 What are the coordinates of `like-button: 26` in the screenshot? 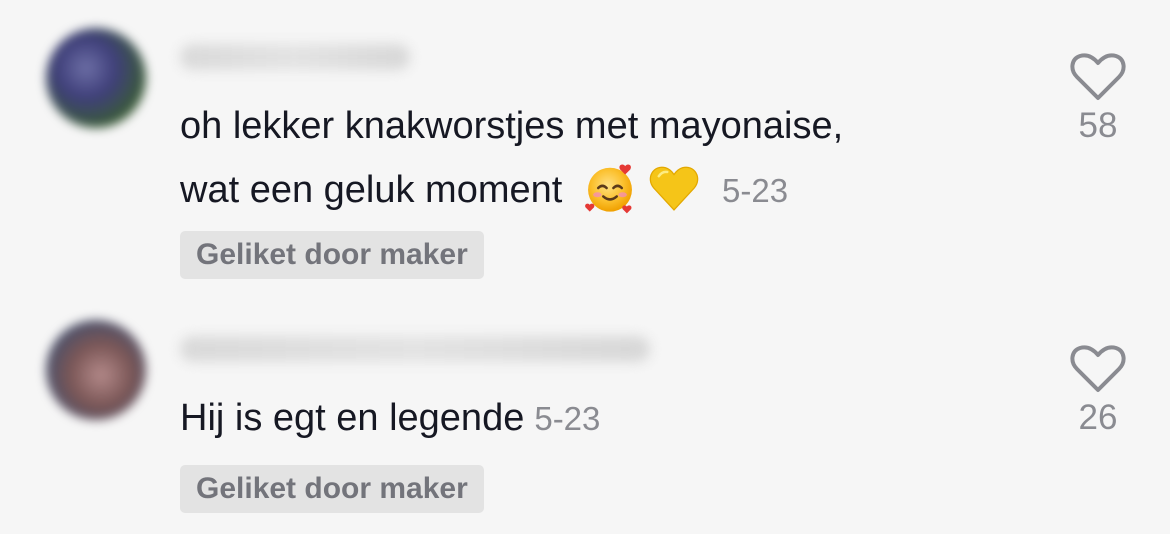 It's located at (1098, 391).